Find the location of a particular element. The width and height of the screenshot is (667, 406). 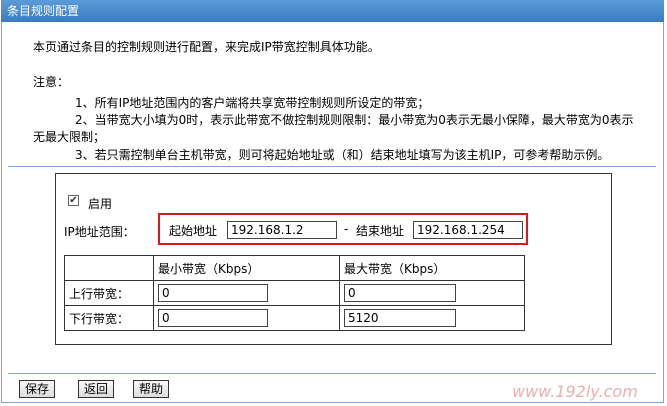

help-button: 帮助 is located at coordinates (151, 389).